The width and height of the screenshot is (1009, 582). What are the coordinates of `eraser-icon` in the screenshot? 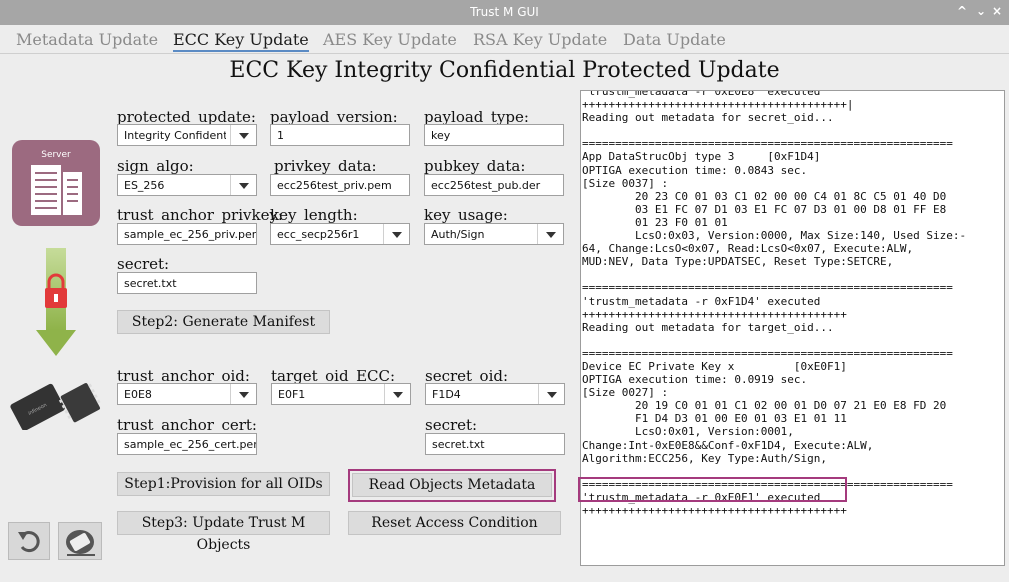 It's located at (80, 543).